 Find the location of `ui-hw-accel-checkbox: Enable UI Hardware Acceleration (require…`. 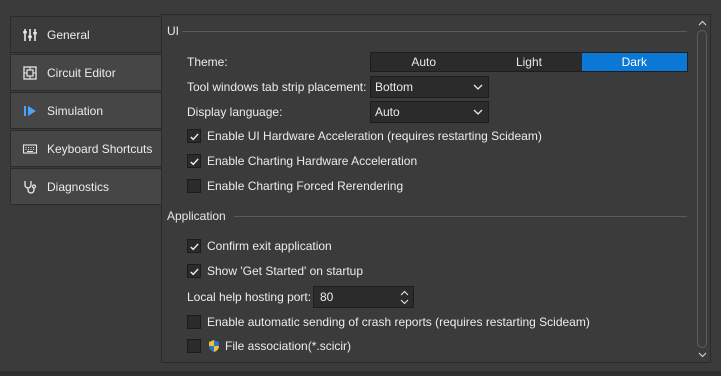

ui-hw-accel-checkbox: Enable UI Hardware Acceleration (require… is located at coordinates (364, 136).